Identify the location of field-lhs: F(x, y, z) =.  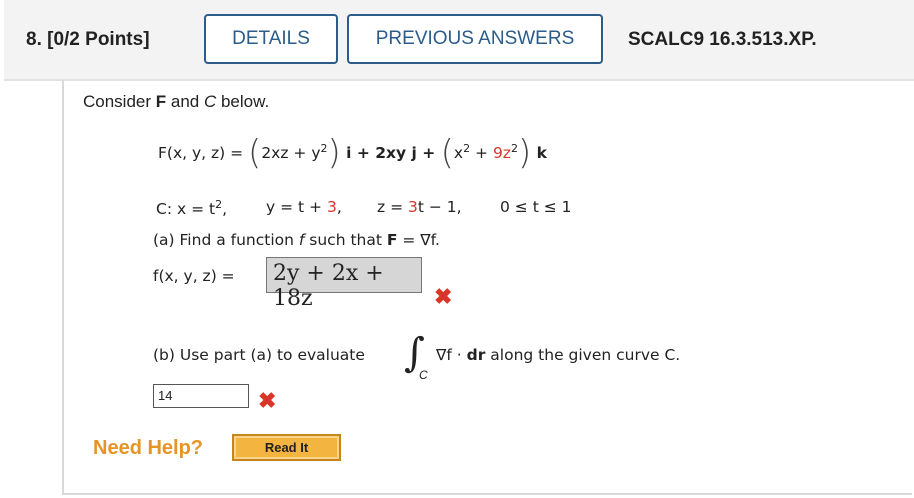
(203, 153).